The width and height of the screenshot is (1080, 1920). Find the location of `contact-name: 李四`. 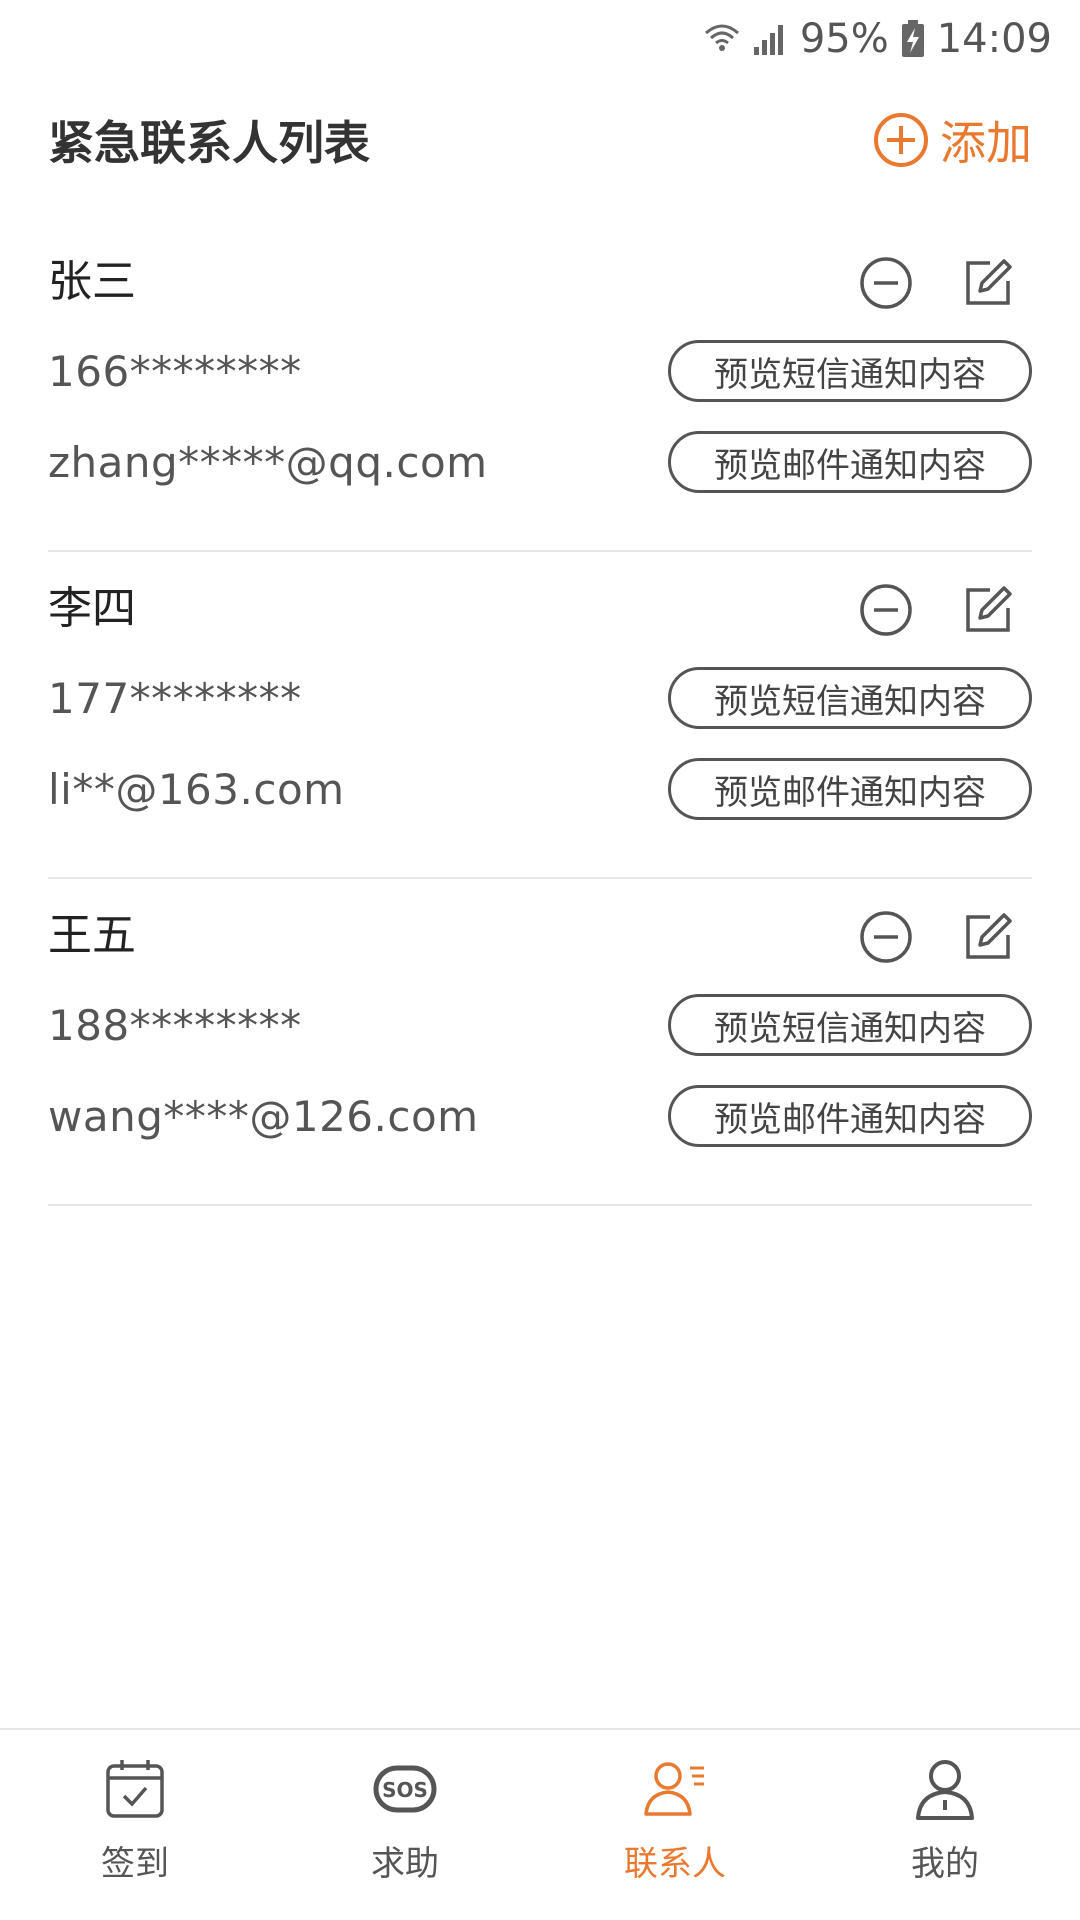

contact-name: 李四 is located at coordinates (92, 608).